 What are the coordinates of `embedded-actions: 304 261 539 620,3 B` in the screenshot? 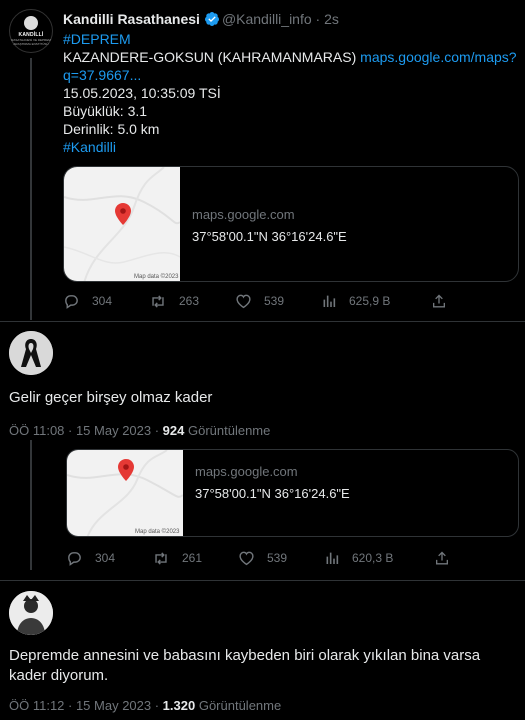 It's located at (266, 558).